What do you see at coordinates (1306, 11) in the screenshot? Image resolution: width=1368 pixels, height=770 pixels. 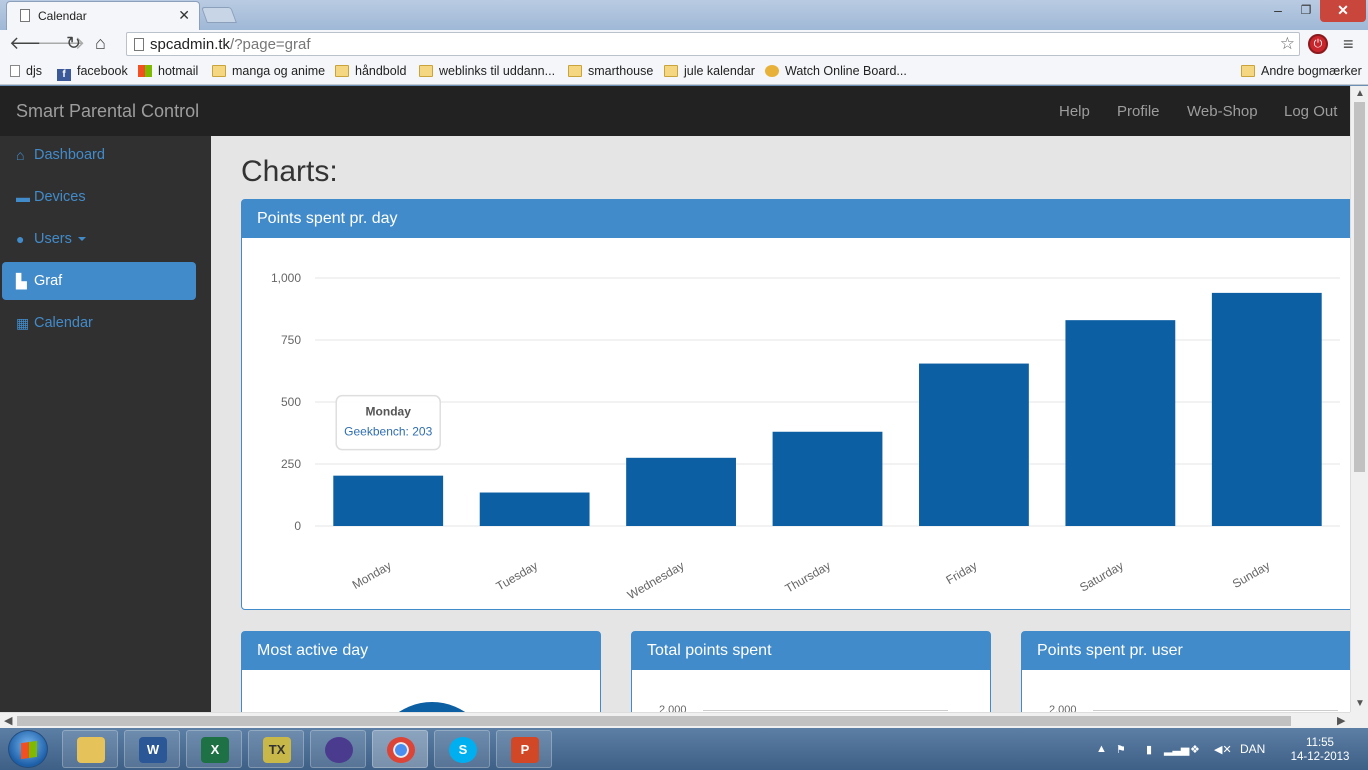 I see `restore-button: ❐` at bounding box center [1306, 11].